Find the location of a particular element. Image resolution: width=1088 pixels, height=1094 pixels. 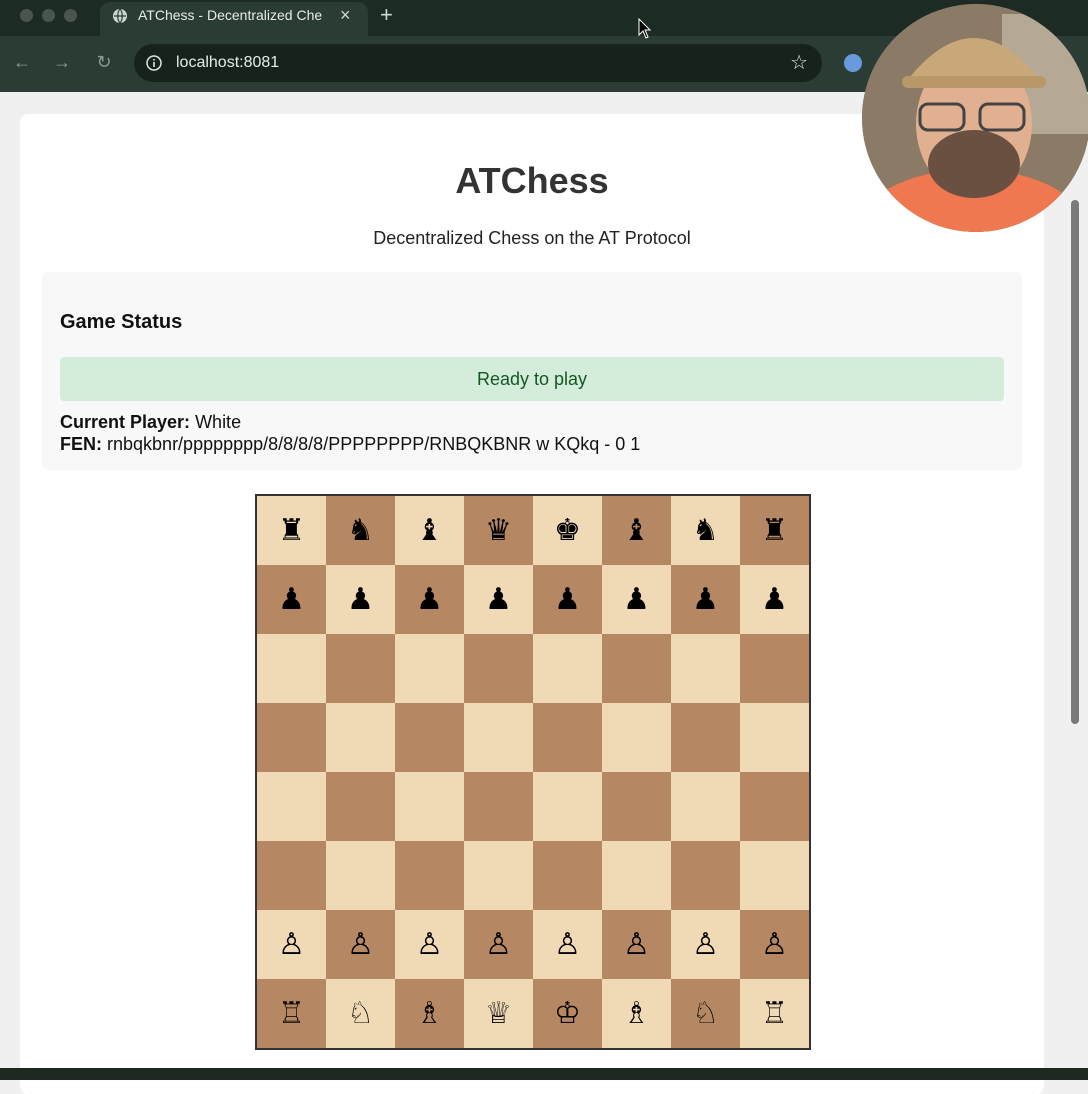

board-square-a6 is located at coordinates (291, 668).